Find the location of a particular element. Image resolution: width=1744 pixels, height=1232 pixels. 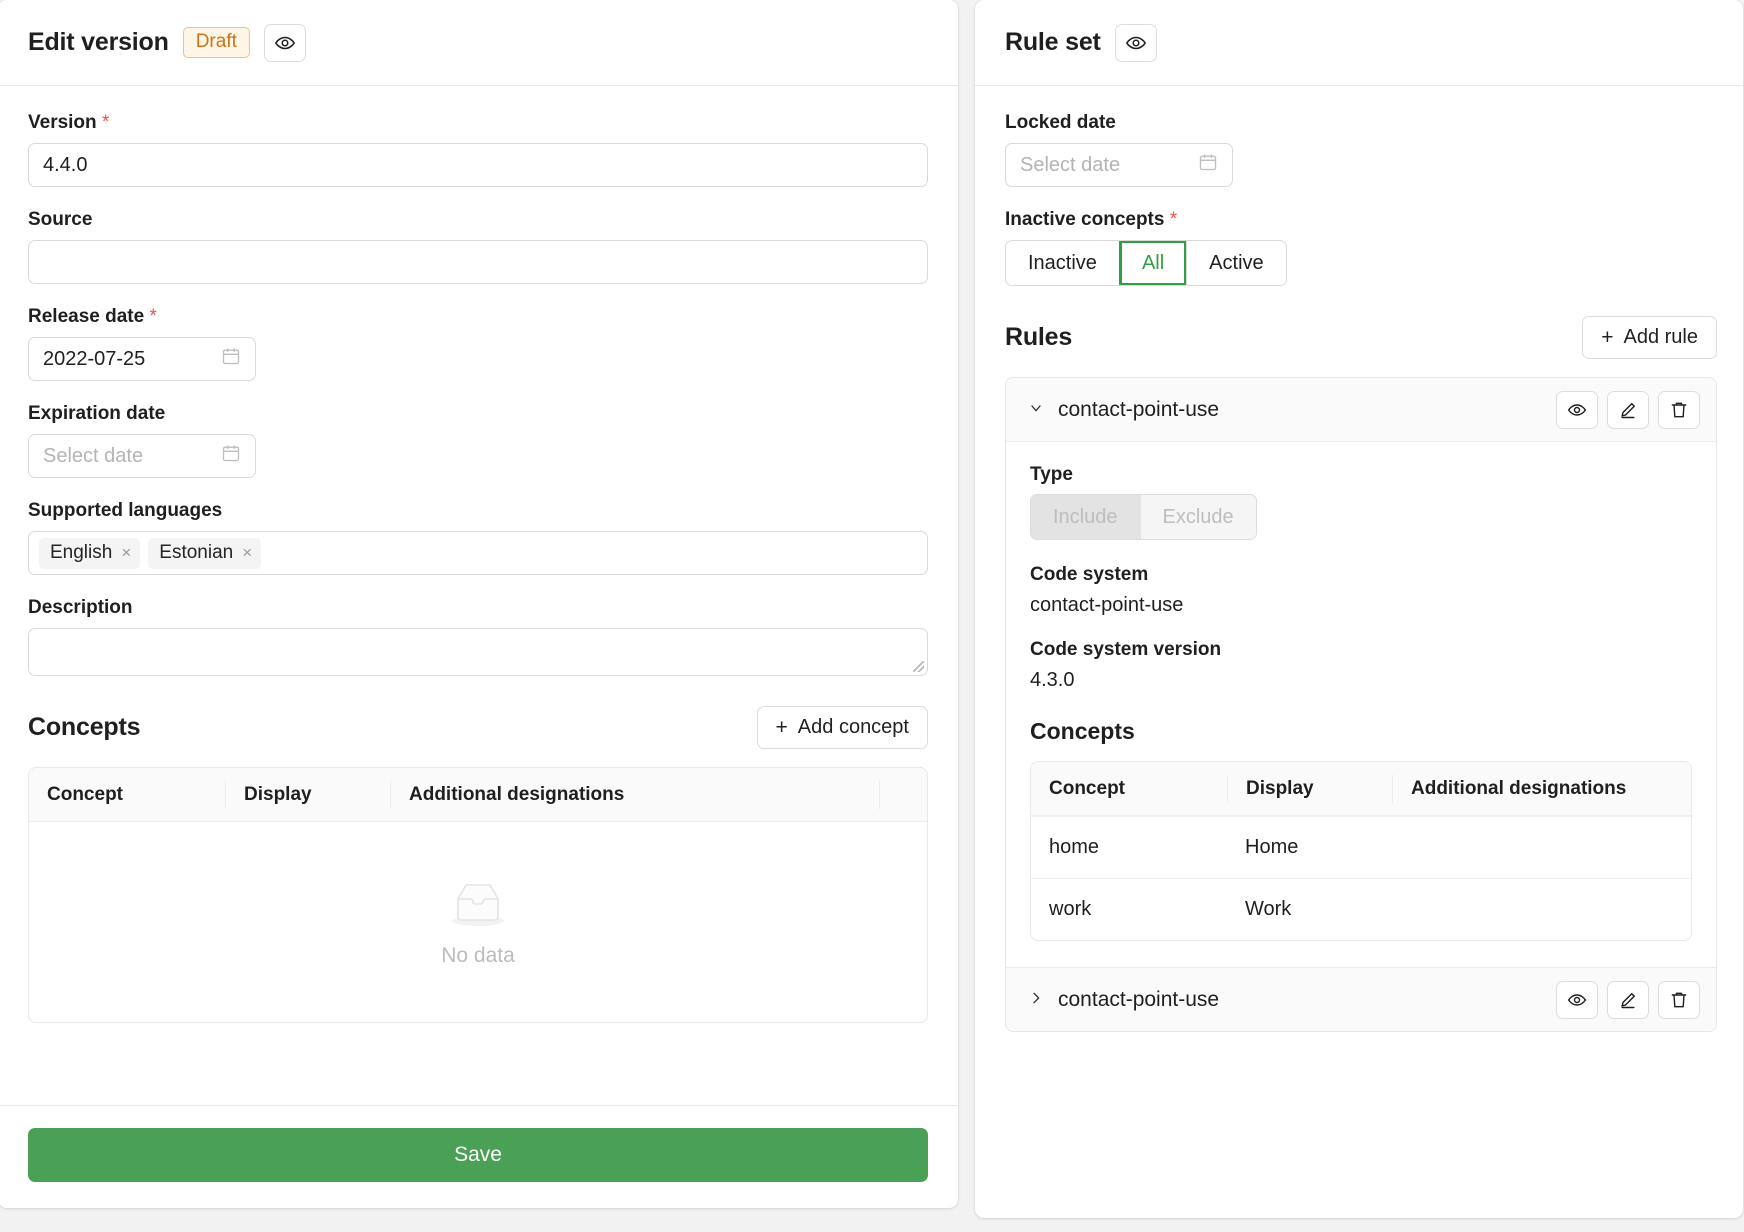

type-label: Type is located at coordinates (1051, 474).